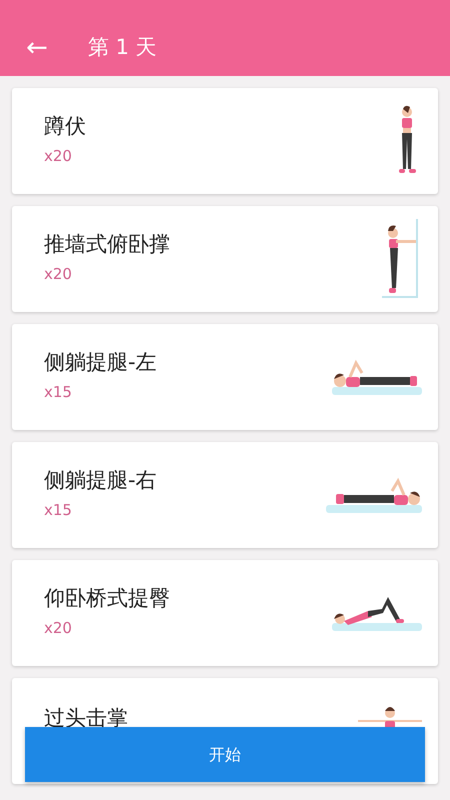  What do you see at coordinates (101, 481) in the screenshot?
I see `exercise-name: 侧躺提腿-右` at bounding box center [101, 481].